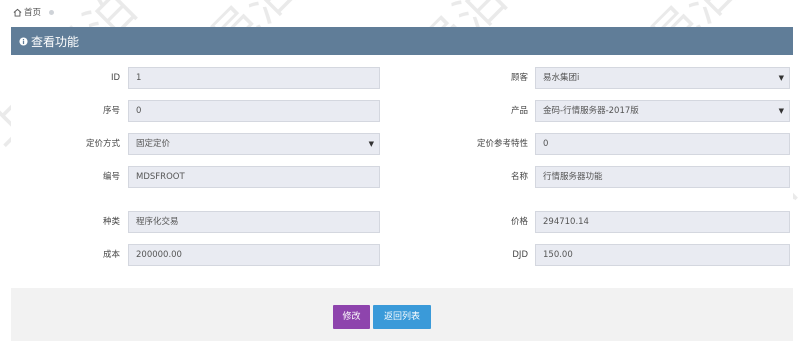  Describe the element at coordinates (55, 41) in the screenshot. I see `page-title: 查看功能` at that location.